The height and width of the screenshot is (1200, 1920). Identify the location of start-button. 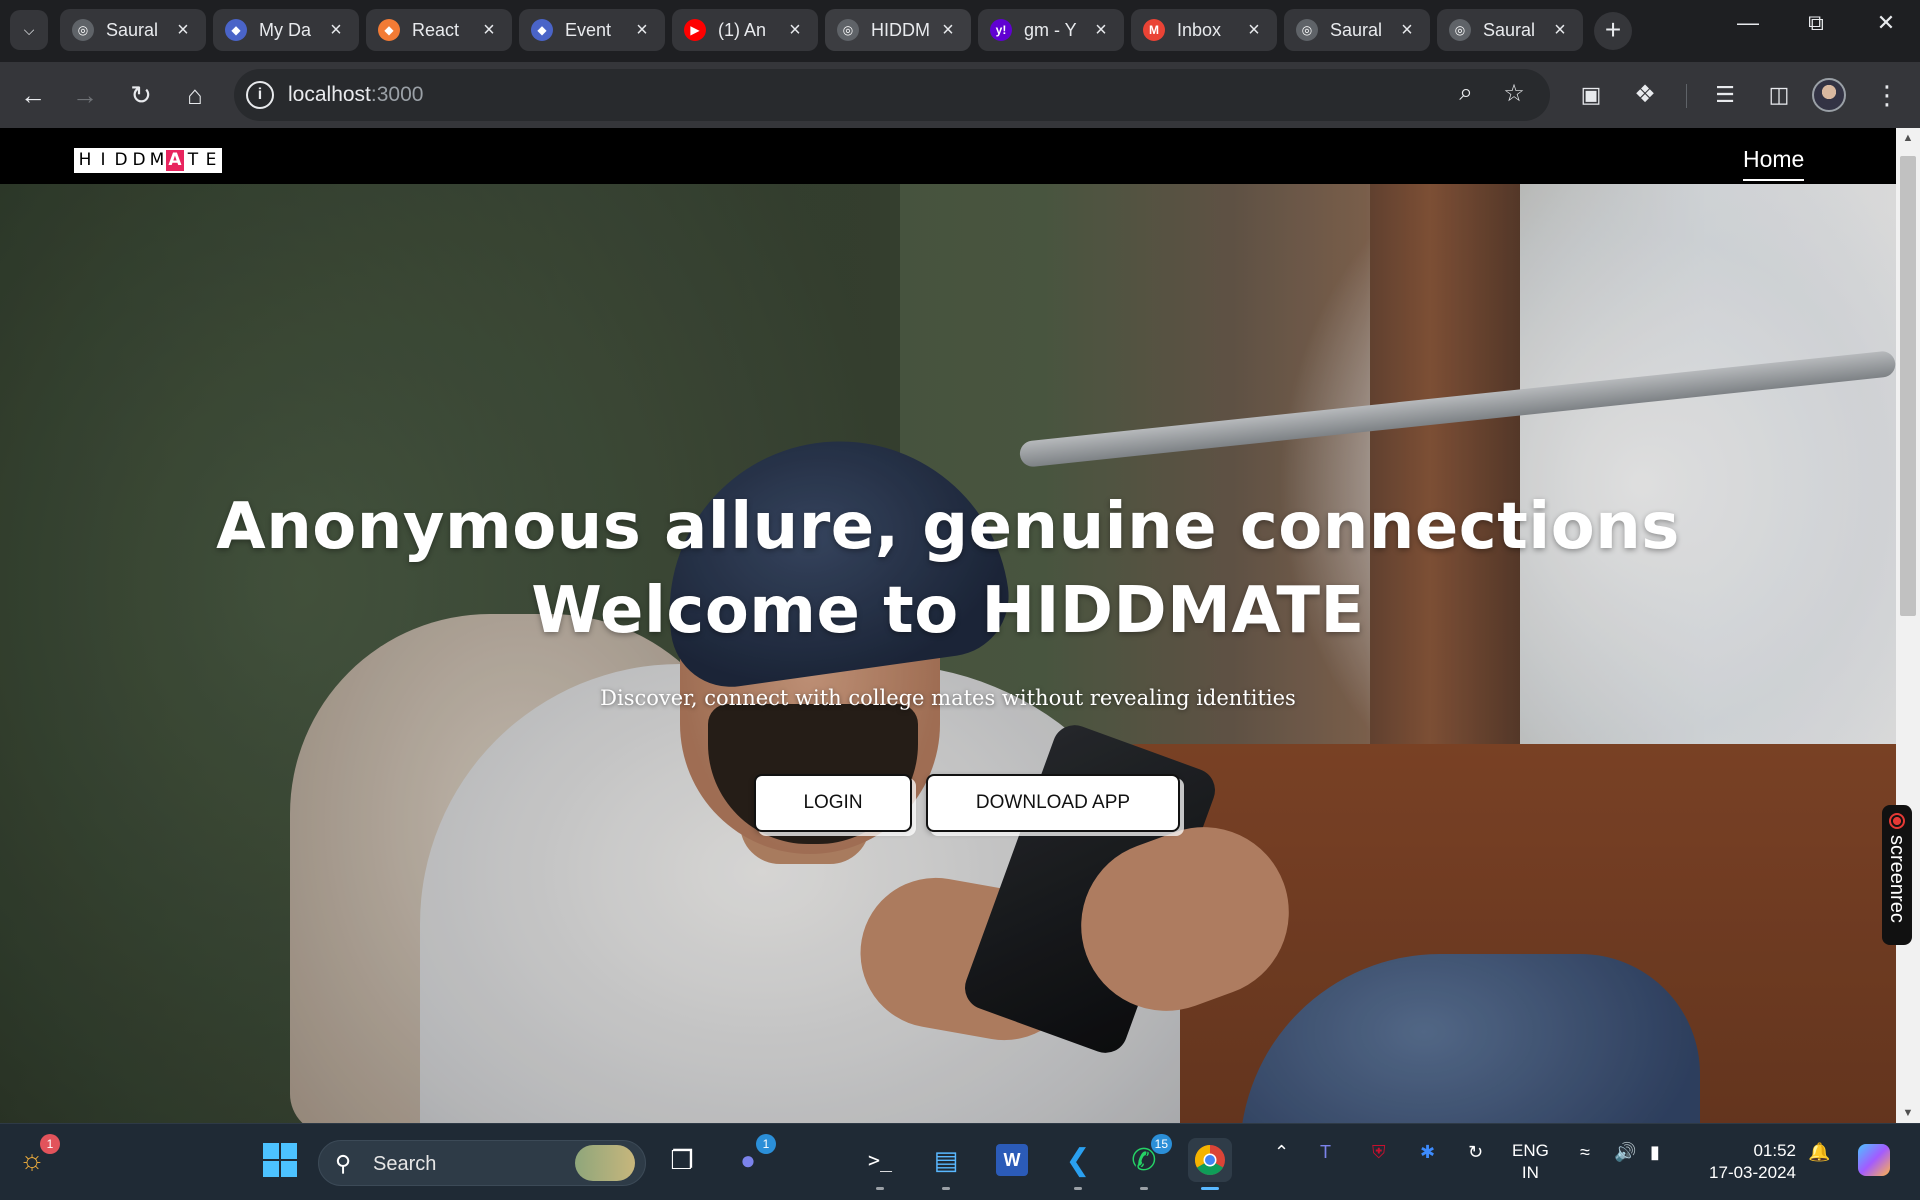
(280, 1160).